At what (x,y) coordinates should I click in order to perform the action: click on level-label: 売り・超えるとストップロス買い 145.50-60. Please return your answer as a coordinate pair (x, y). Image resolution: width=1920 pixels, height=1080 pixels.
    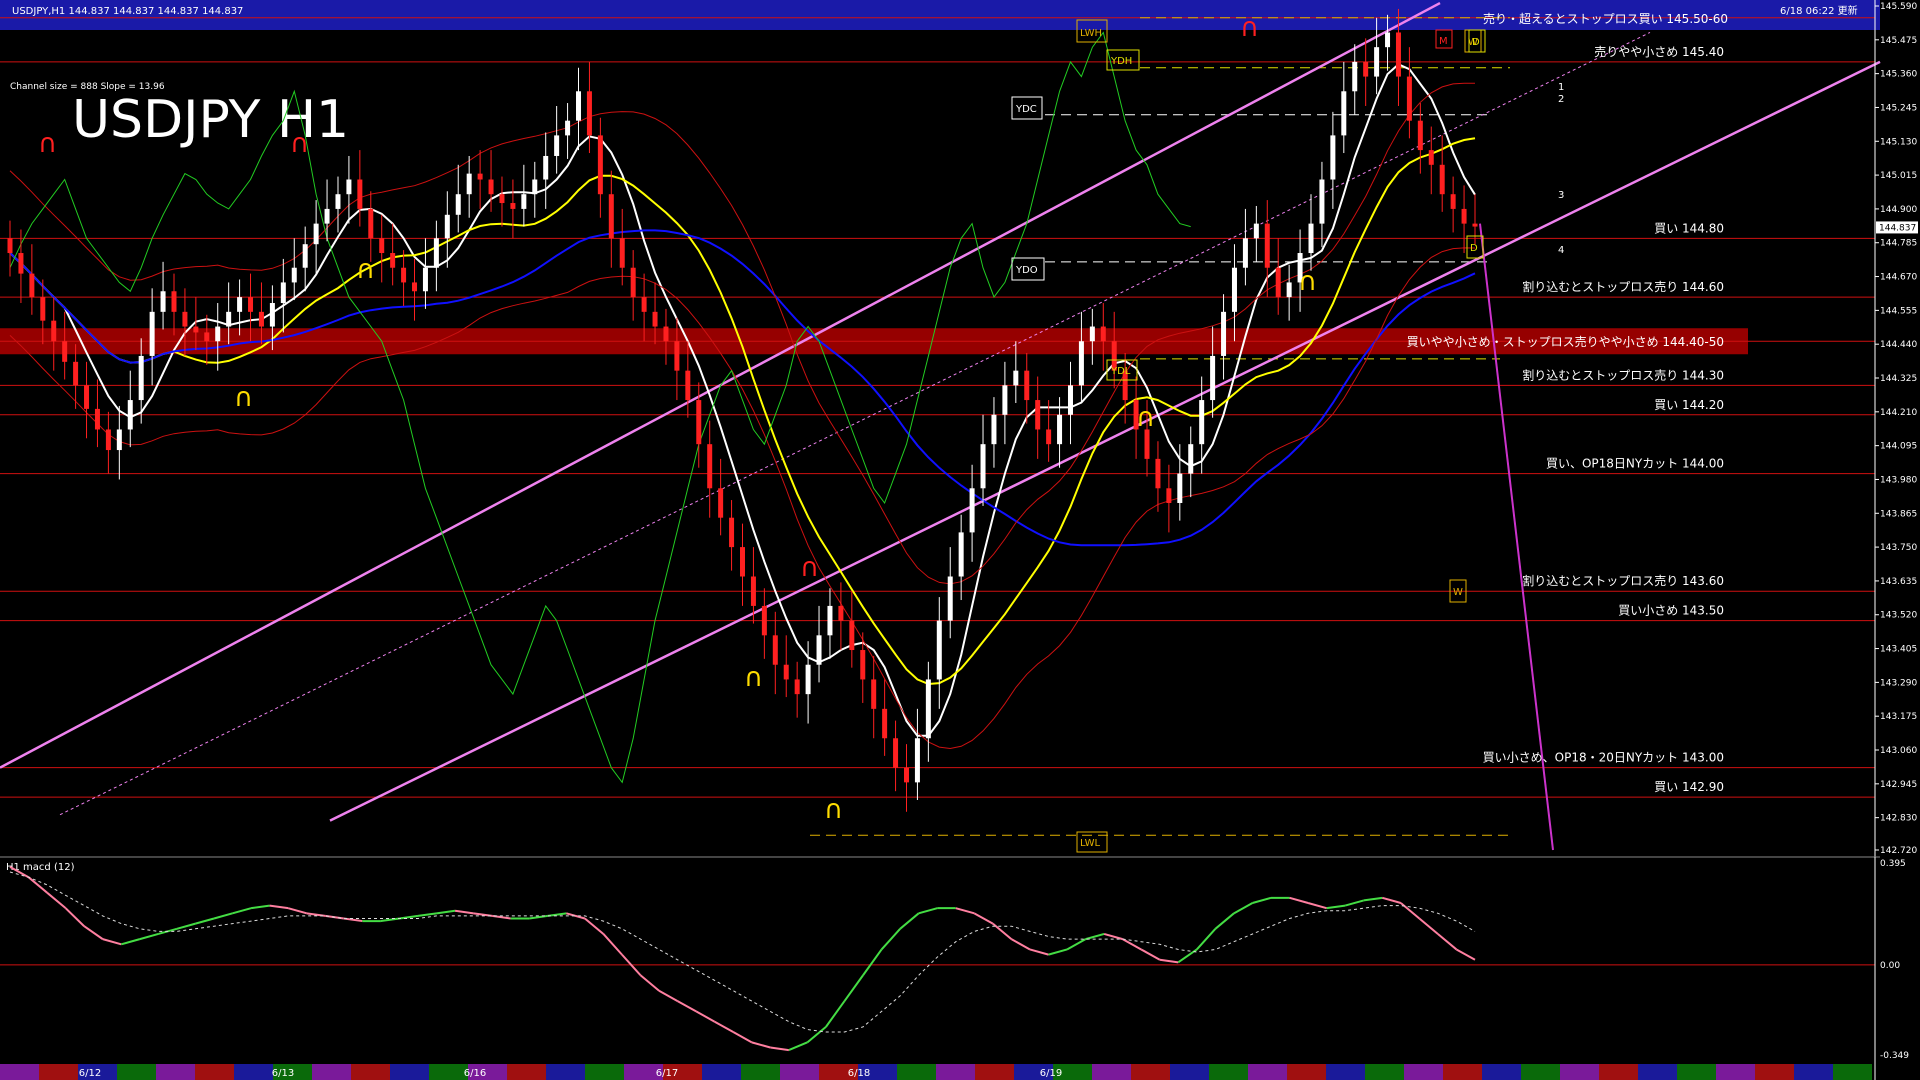
    Looking at the image, I should click on (1605, 18).